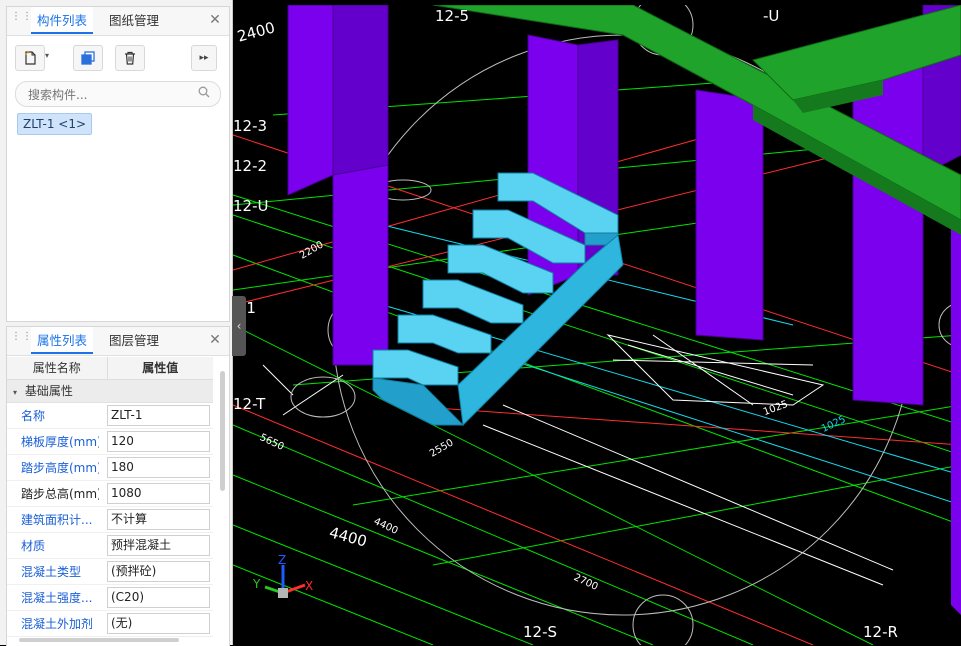 This screenshot has width=961, height=646. I want to click on property-value-field: 180, so click(158, 467).